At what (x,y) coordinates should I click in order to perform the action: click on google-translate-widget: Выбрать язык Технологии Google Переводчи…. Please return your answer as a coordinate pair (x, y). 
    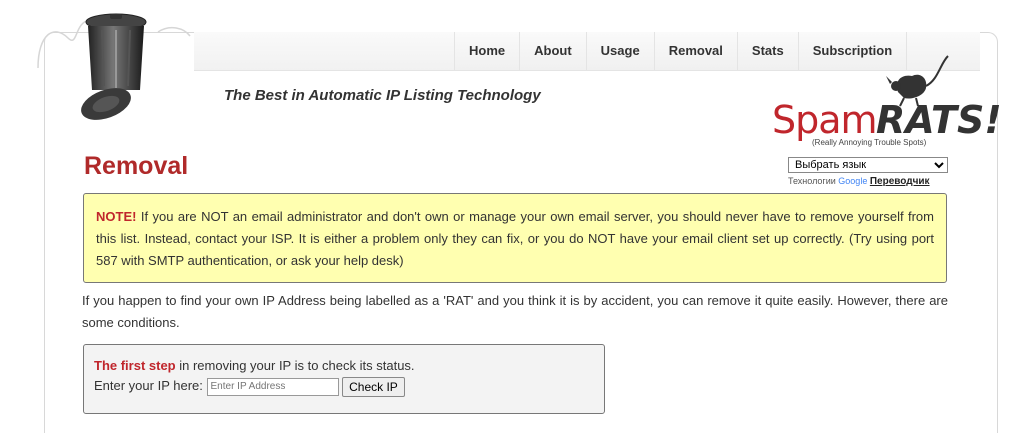
    Looking at the image, I should click on (868, 171).